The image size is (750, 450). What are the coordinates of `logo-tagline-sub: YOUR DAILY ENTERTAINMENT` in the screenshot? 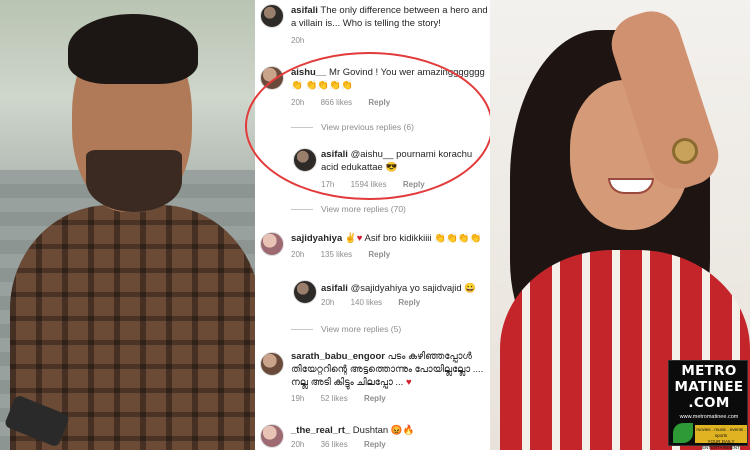 It's located at (721, 444).